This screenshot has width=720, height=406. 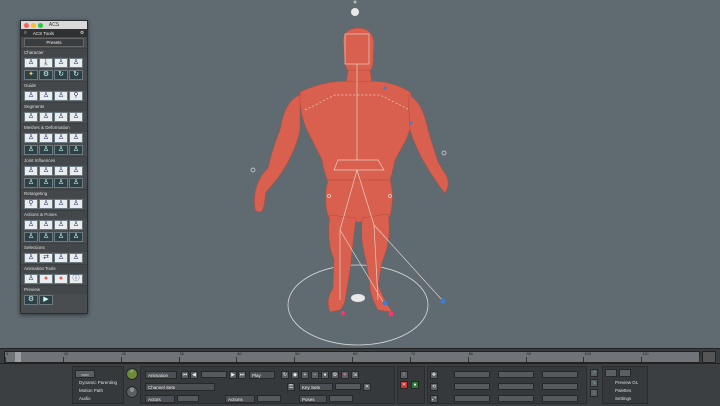 I want to click on arrow-mixed-icon: ↕, so click(x=594, y=393).